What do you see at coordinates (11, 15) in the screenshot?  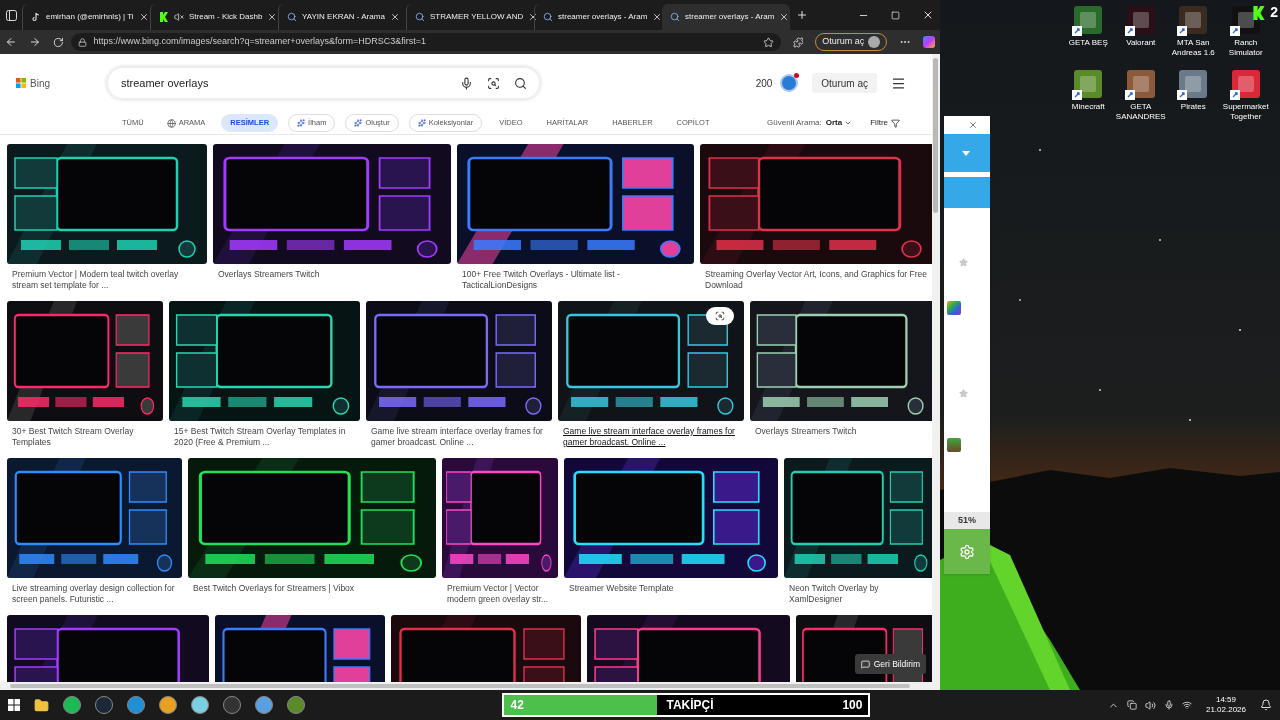 I see `tab-actions-icon` at bounding box center [11, 15].